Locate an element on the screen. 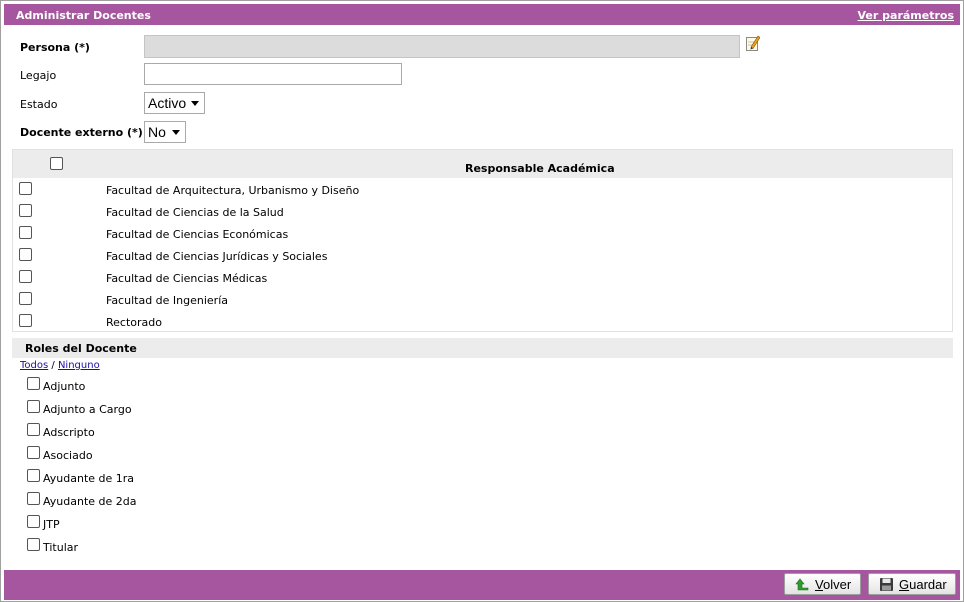  edit-icon is located at coordinates (753, 43).